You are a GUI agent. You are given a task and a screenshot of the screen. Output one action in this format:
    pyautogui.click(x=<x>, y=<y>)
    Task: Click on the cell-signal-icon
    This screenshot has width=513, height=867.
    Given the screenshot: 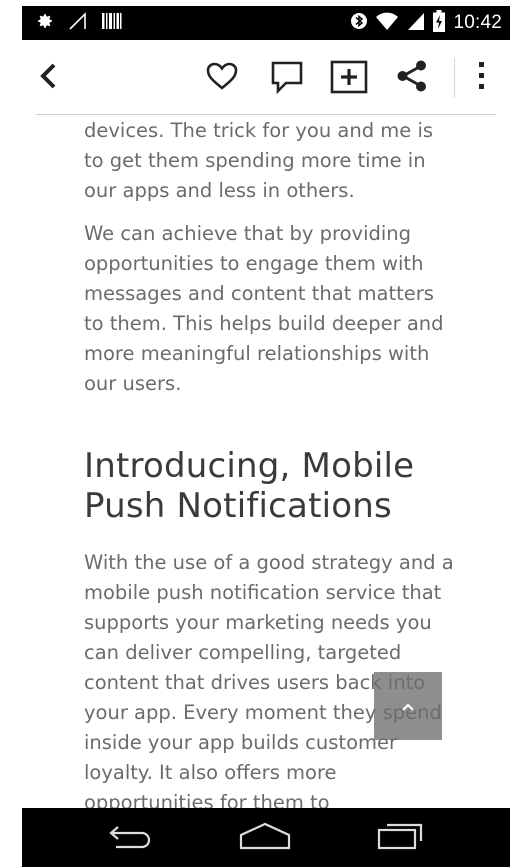 What is the action you would take?
    pyautogui.click(x=416, y=23)
    